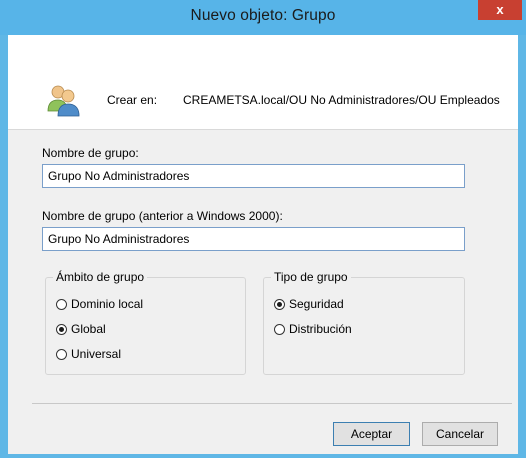  What do you see at coordinates (316, 304) in the screenshot?
I see `radio-security-label: Seguridad` at bounding box center [316, 304].